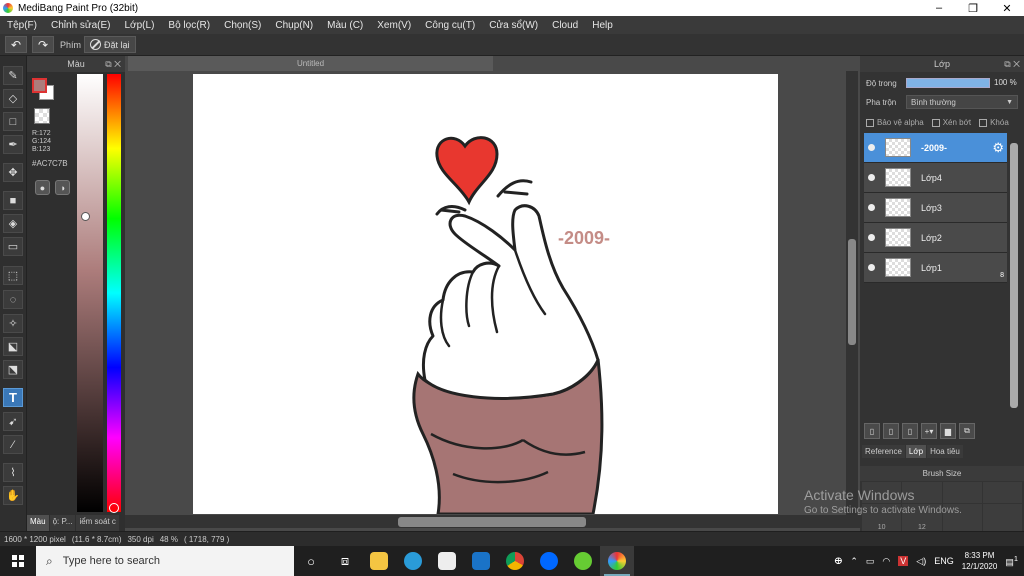 This screenshot has width=1024, height=576. I want to click on task-view-button: ⧈, so click(345, 561).